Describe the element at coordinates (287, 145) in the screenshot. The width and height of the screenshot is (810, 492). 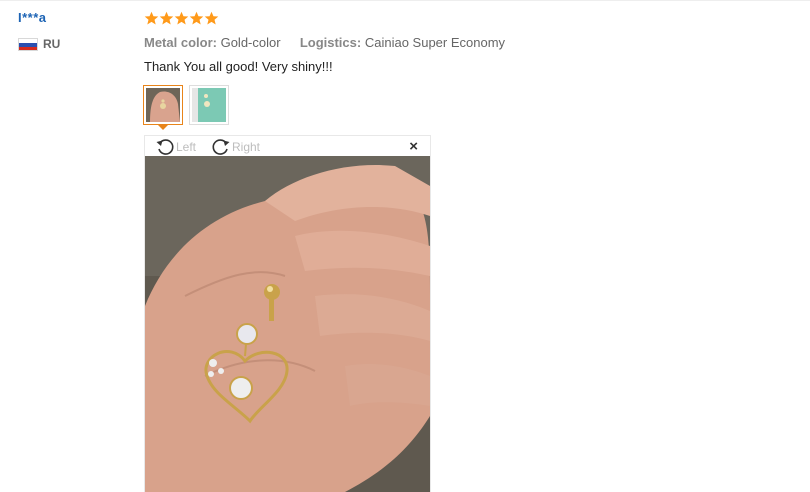
I see `photo-viewer-toolbar: Left Right ×` at that location.